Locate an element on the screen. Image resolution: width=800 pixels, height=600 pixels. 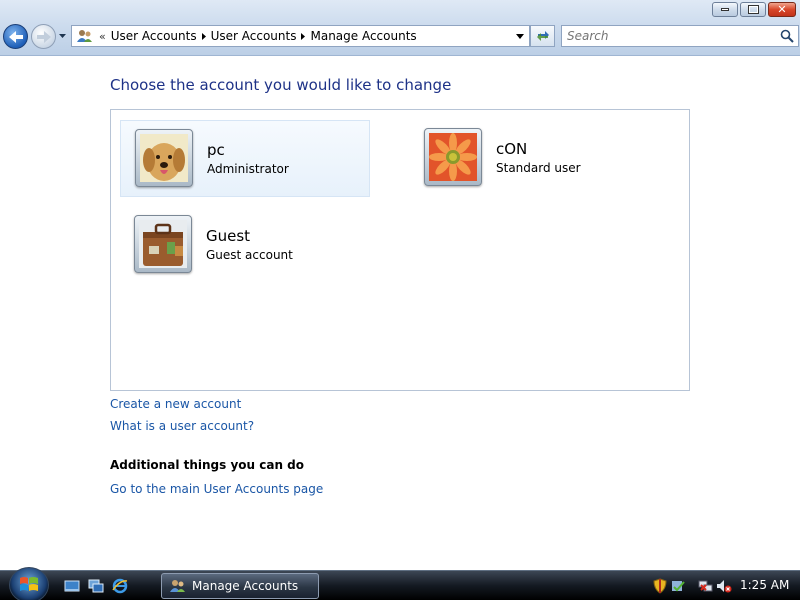
minimize-button is located at coordinates (725, 9).